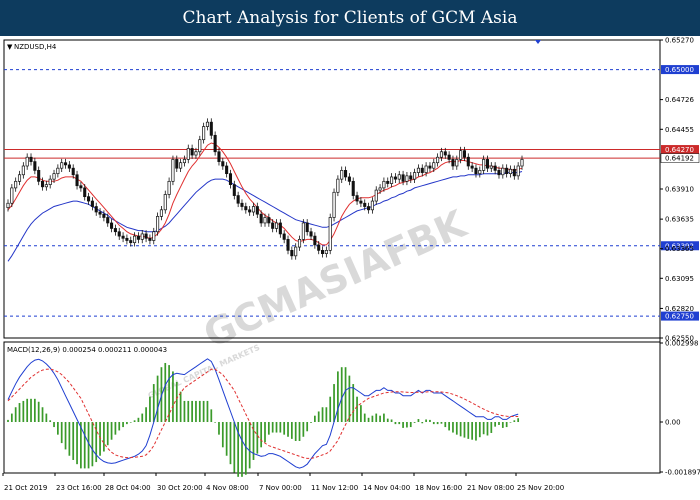 This screenshot has width=700, height=500. What do you see at coordinates (10, 47) in the screenshot?
I see `symbol-arrow-icon: ▼` at bounding box center [10, 47].